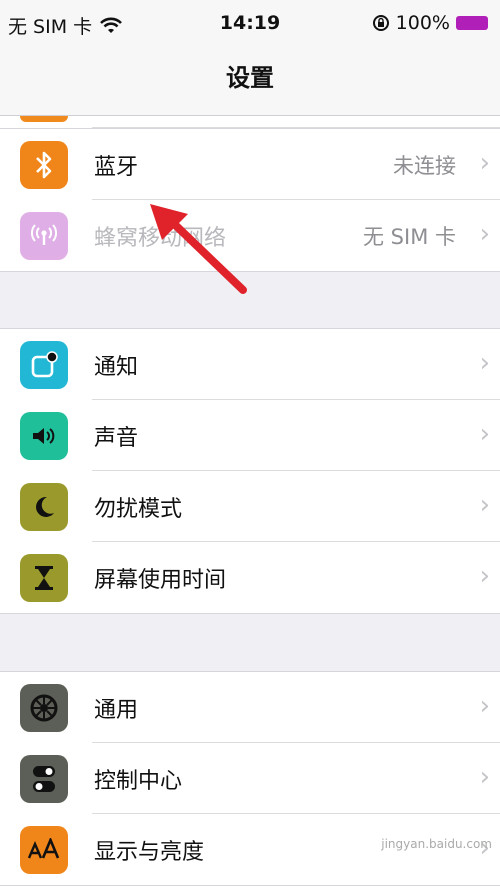 Image resolution: width=500 pixels, height=886 pixels. Describe the element at coordinates (116, 710) in the screenshot. I see `settings-row-label: 通用` at that location.